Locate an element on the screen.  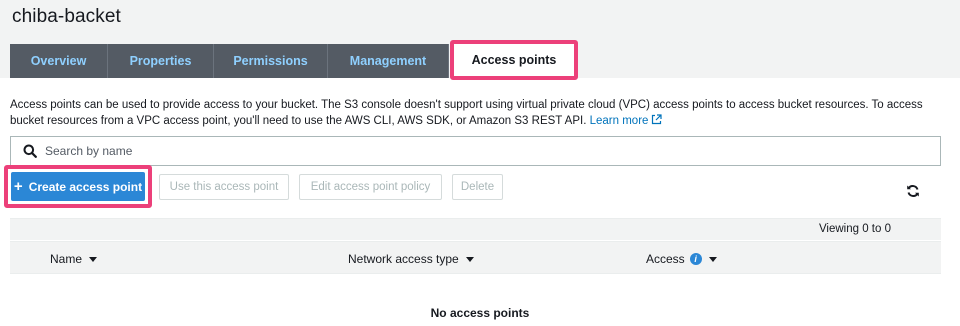
tab-overview: Overview is located at coordinates (59, 61).